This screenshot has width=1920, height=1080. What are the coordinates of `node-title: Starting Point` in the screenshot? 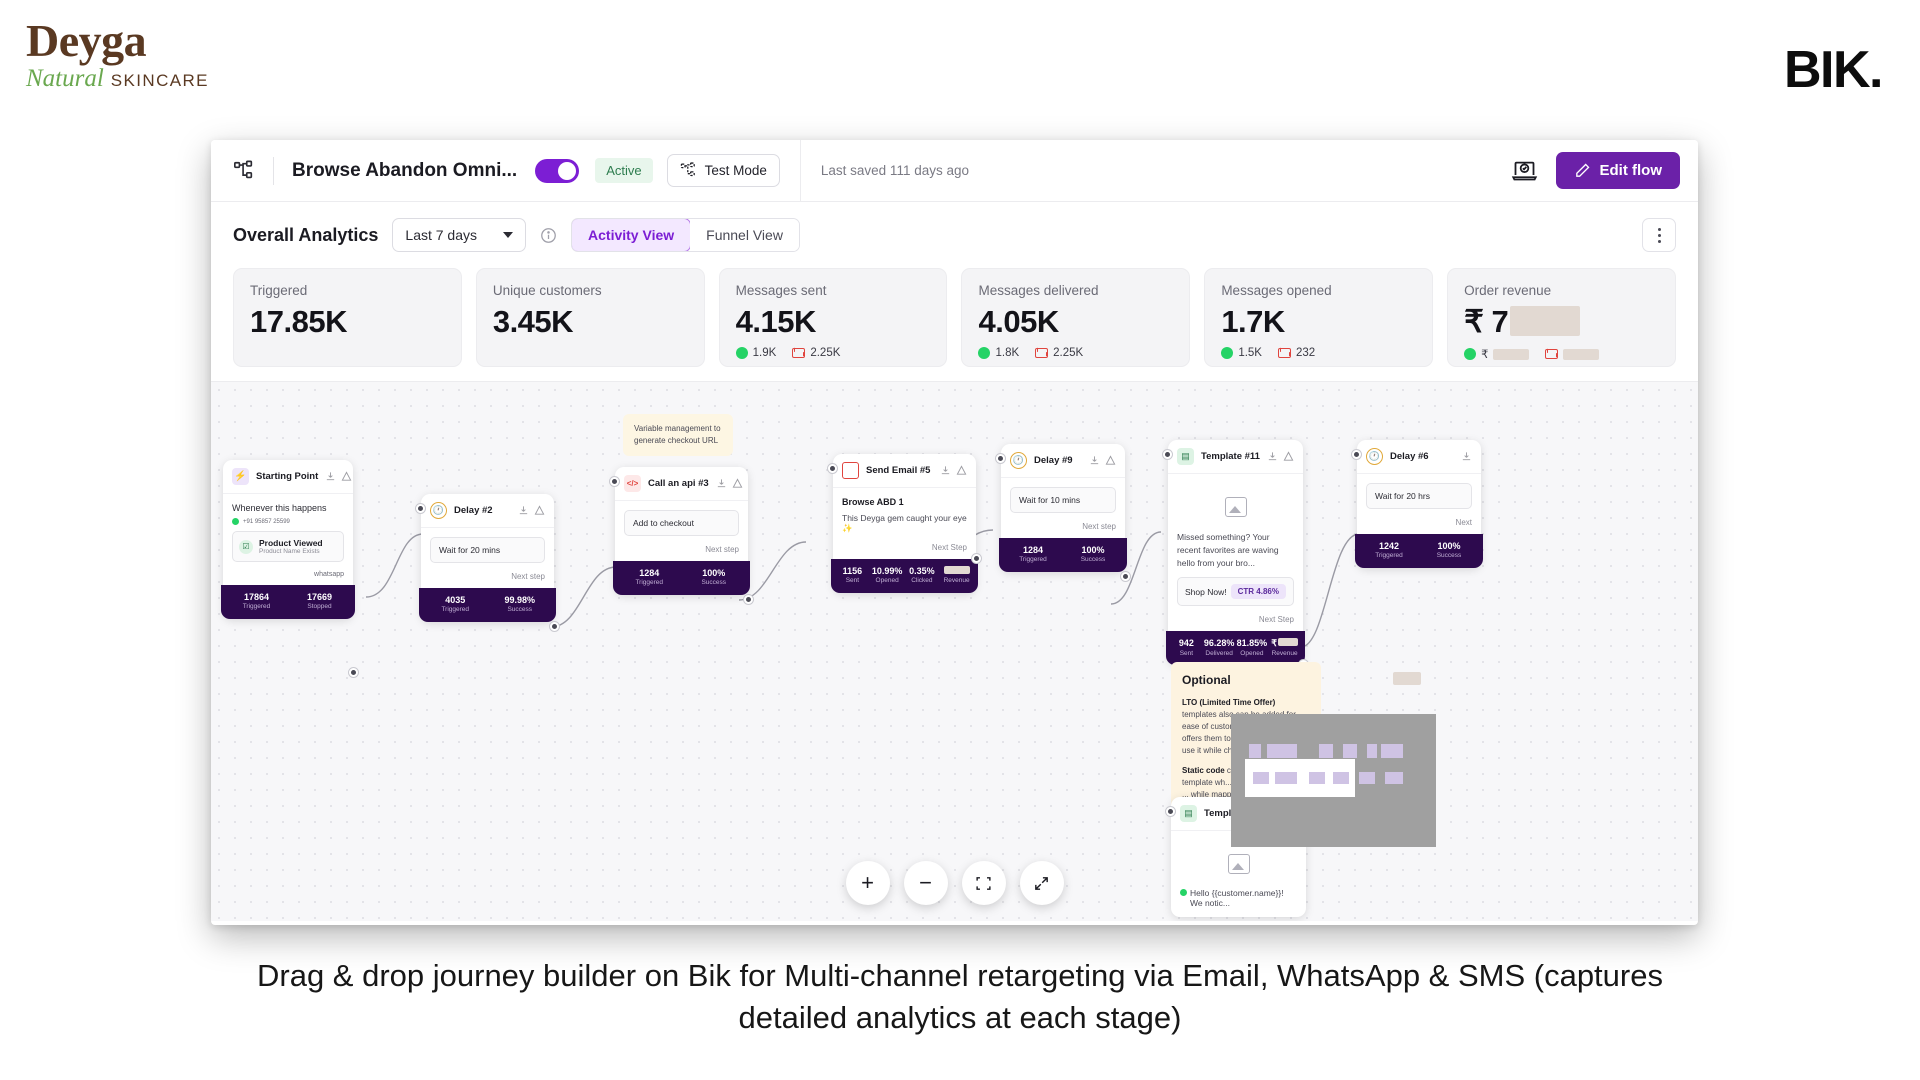 It's located at (287, 476).